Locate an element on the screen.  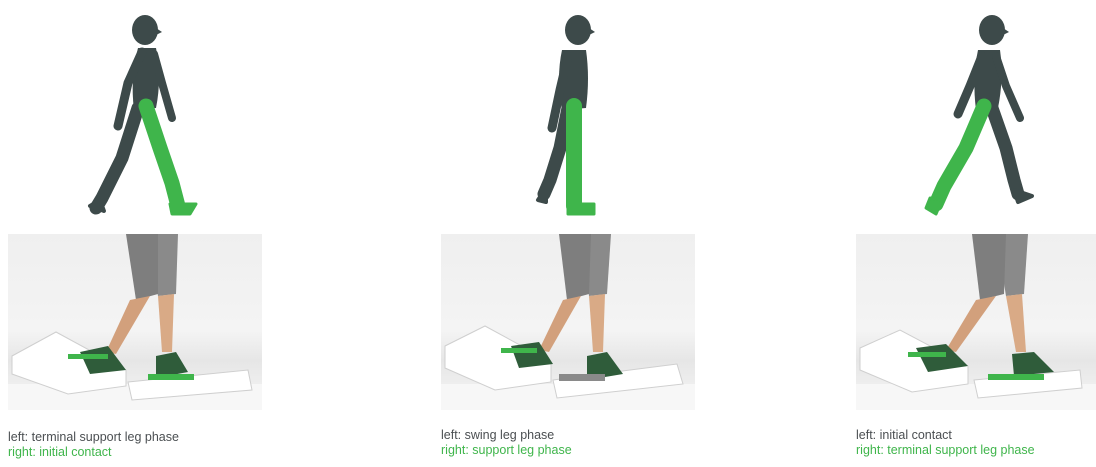
walking-figure-swing is located at coordinates (566, 115).